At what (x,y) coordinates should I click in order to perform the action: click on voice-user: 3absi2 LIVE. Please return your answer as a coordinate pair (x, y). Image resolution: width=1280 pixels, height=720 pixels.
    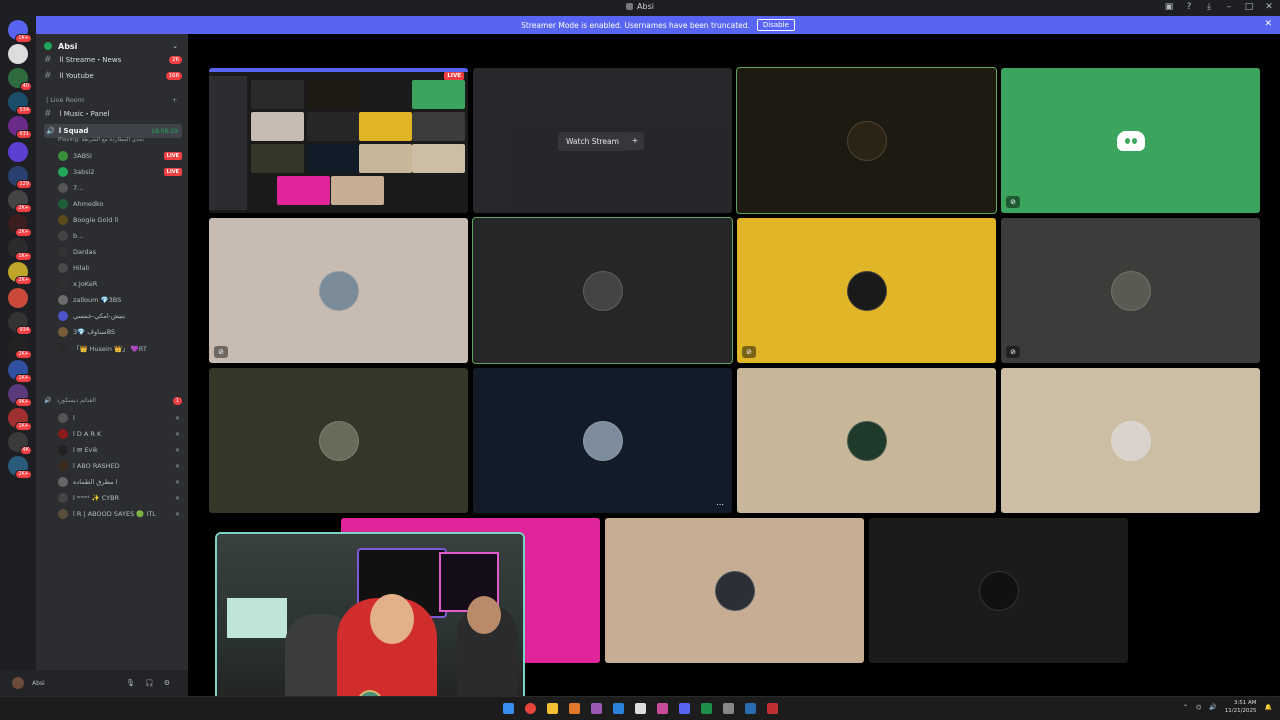
    Looking at the image, I should click on (120, 172).